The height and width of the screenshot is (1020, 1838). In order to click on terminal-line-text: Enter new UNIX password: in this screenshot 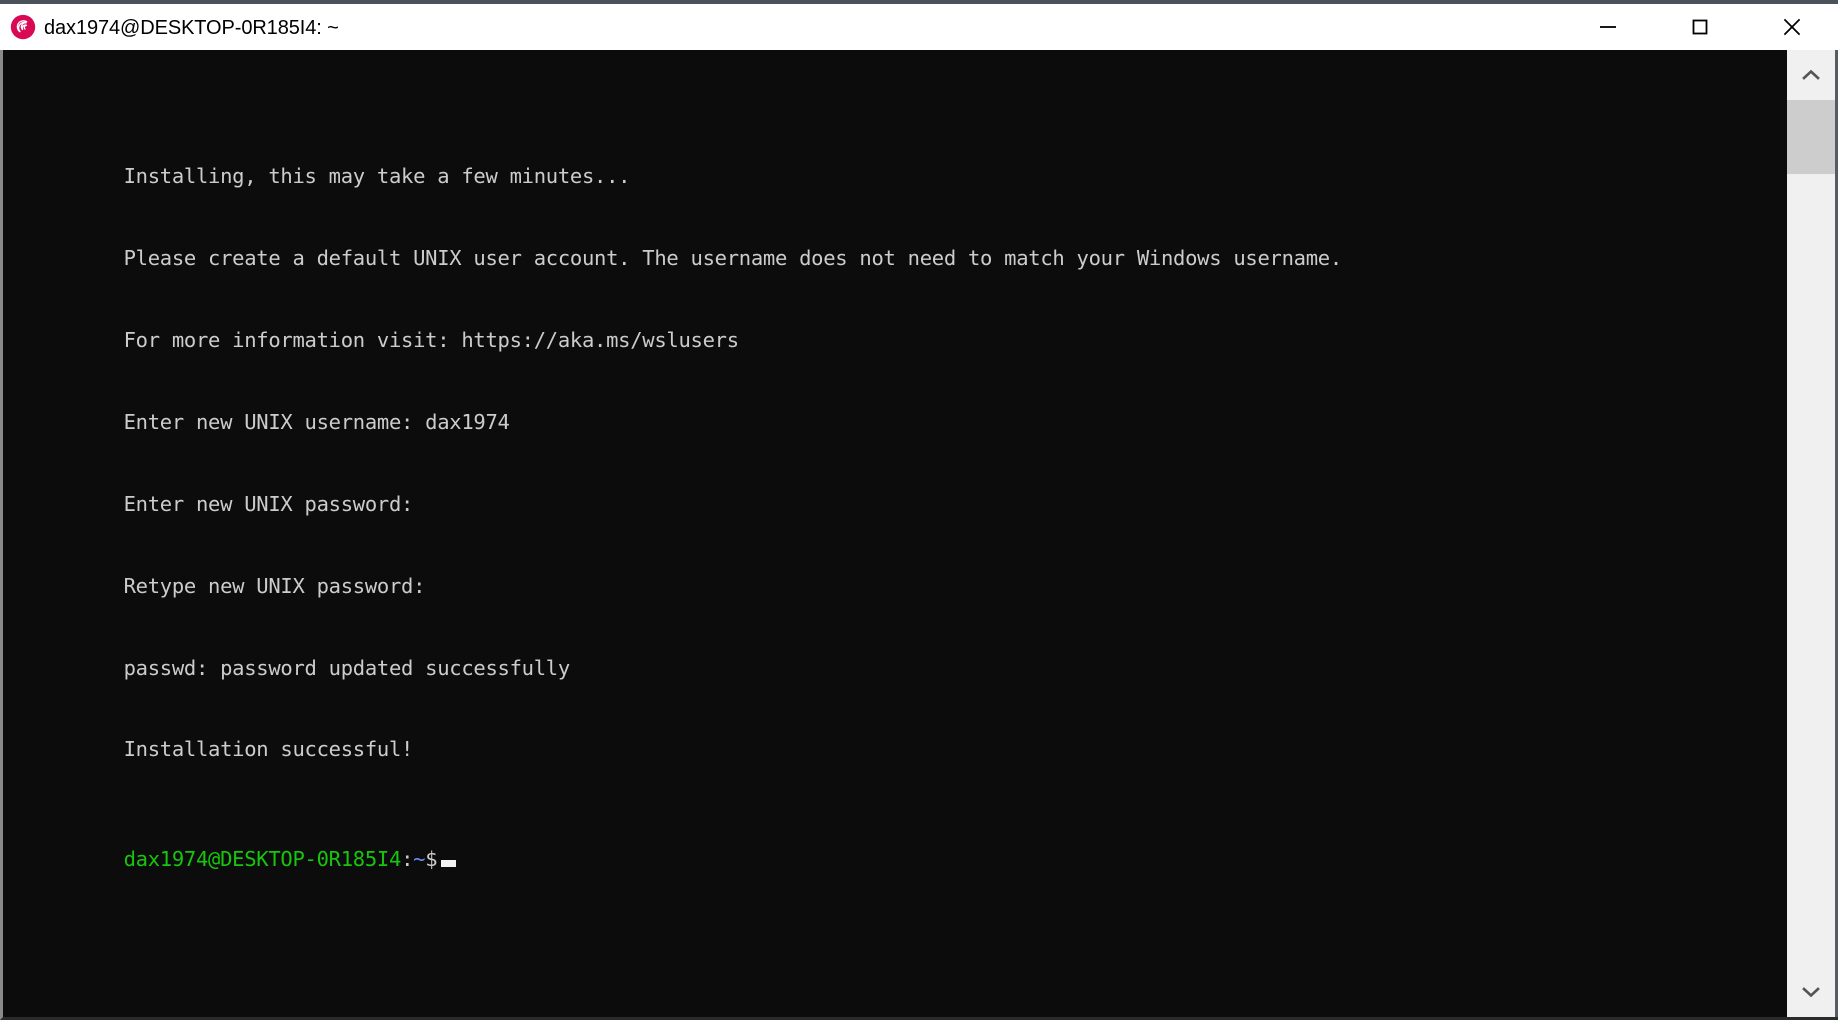, I will do `click(268, 503)`.